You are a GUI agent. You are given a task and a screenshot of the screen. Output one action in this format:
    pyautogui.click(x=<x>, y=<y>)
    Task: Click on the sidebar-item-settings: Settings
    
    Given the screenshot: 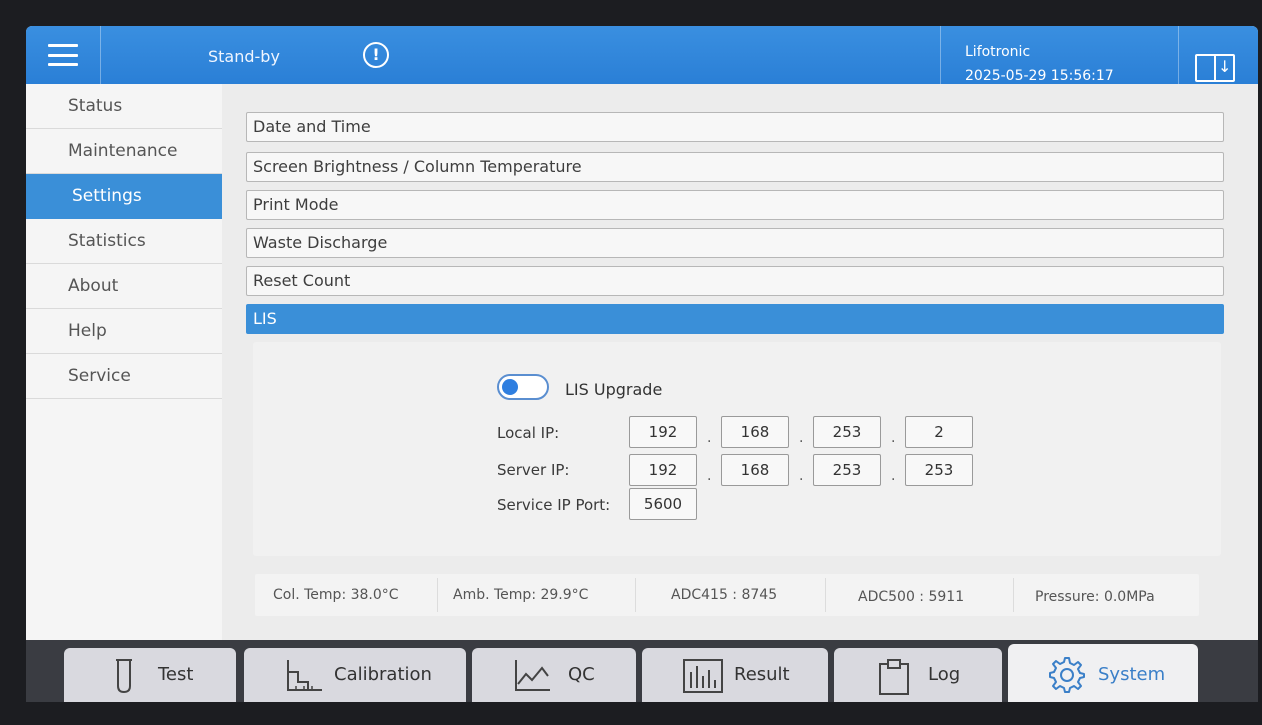 What is the action you would take?
    pyautogui.click(x=124, y=196)
    